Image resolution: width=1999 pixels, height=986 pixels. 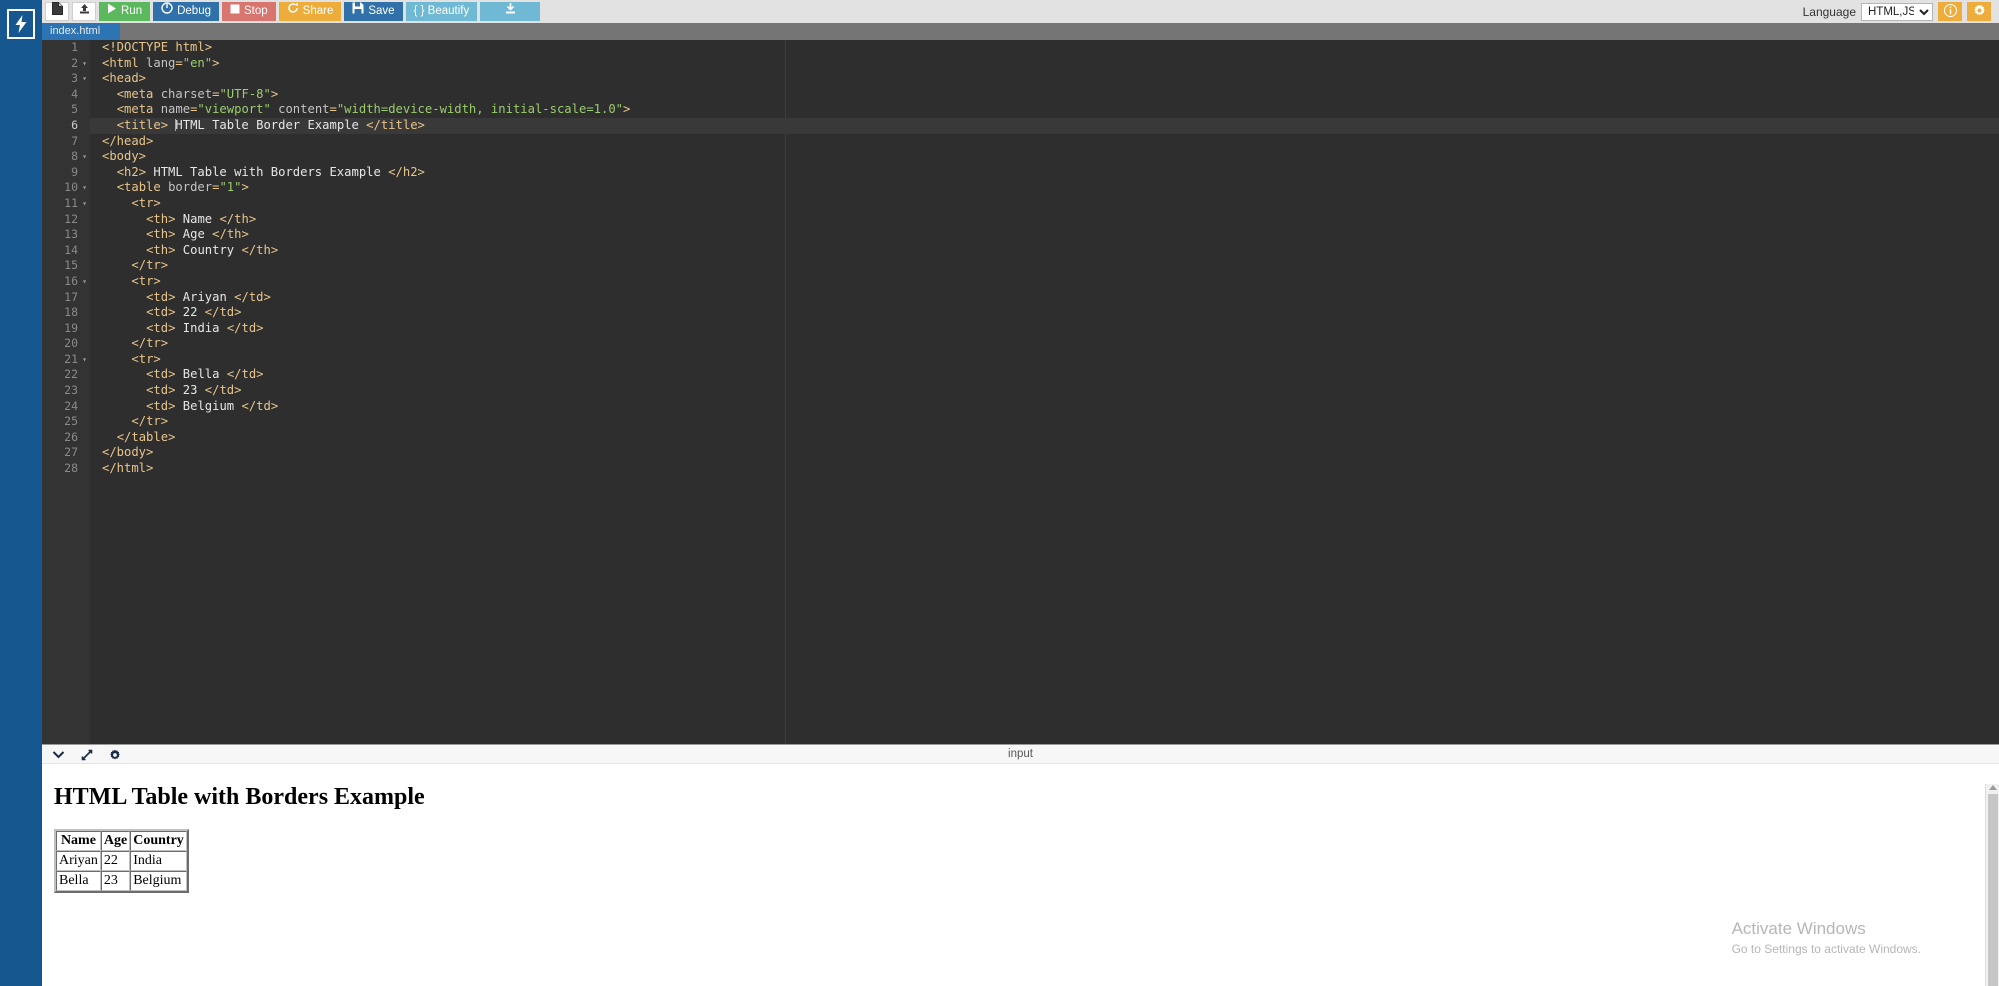 I want to click on code-token: 22, so click(x=193, y=312).